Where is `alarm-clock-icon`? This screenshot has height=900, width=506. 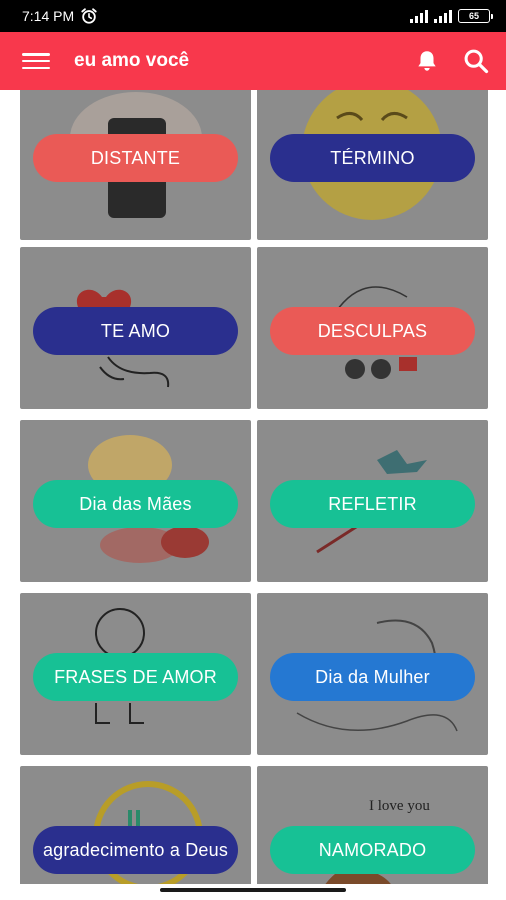
alarm-clock-icon is located at coordinates (89, 16).